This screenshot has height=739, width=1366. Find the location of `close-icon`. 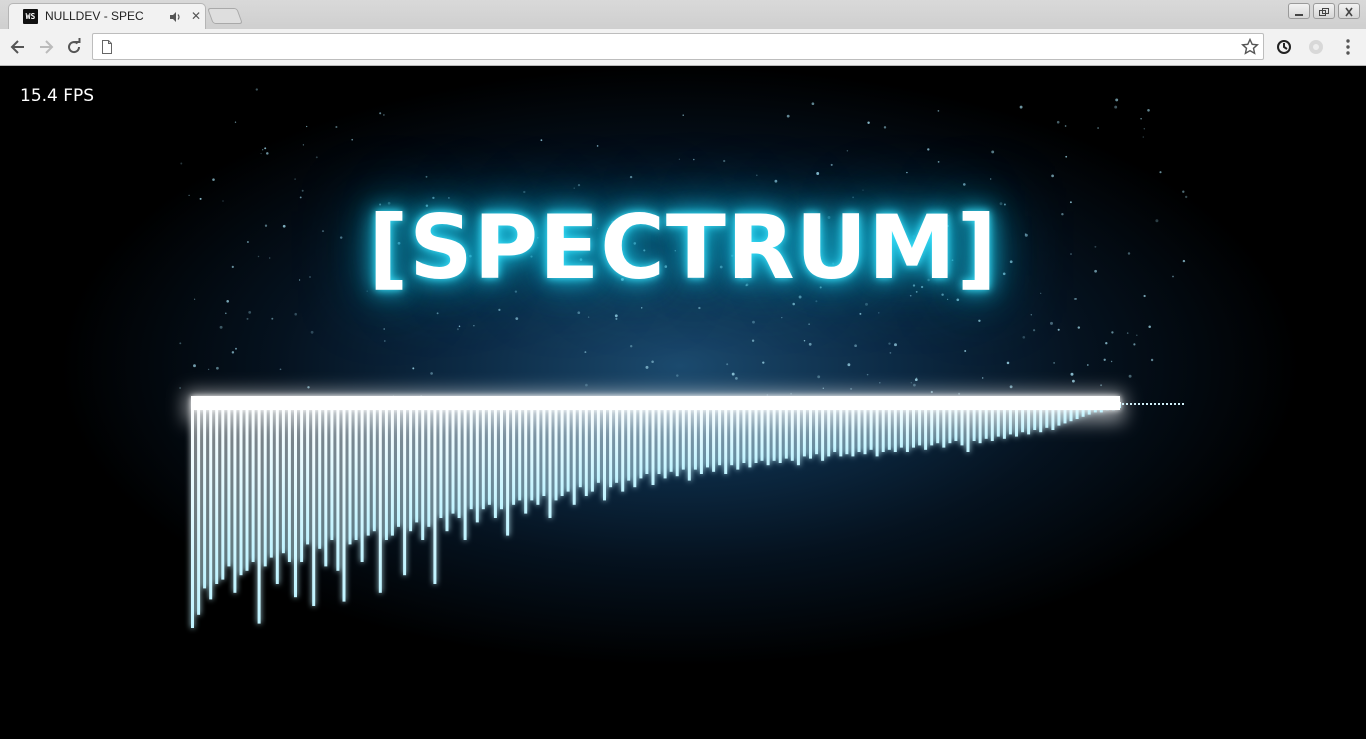

close-icon is located at coordinates (1349, 12).